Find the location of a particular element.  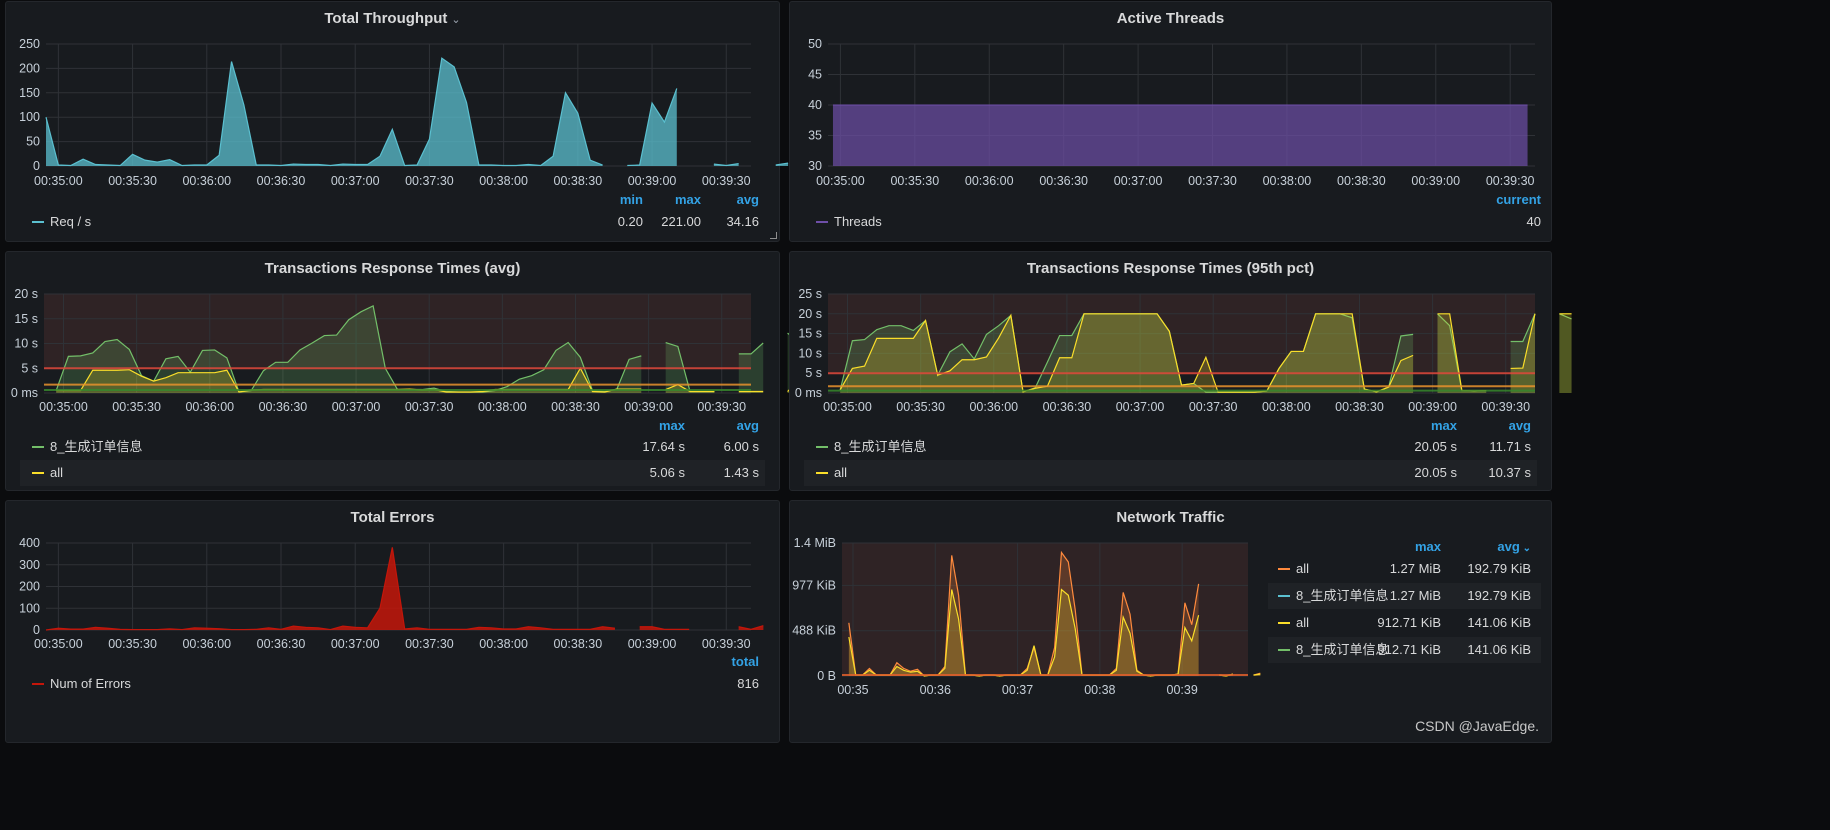

y-tick-label: 50 is located at coordinates (815, 44).